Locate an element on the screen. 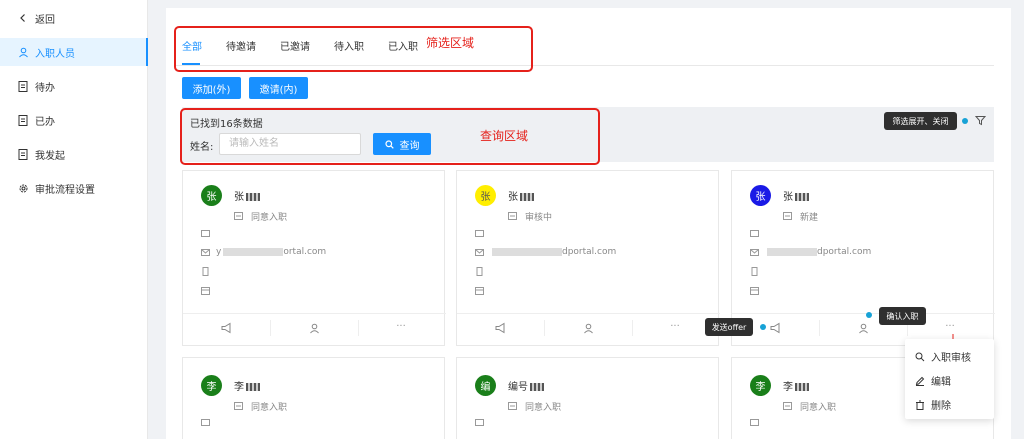  sidebar: 返回 入职人员 待办 已办 我发起 审批流程设置 is located at coordinates (74, 219).